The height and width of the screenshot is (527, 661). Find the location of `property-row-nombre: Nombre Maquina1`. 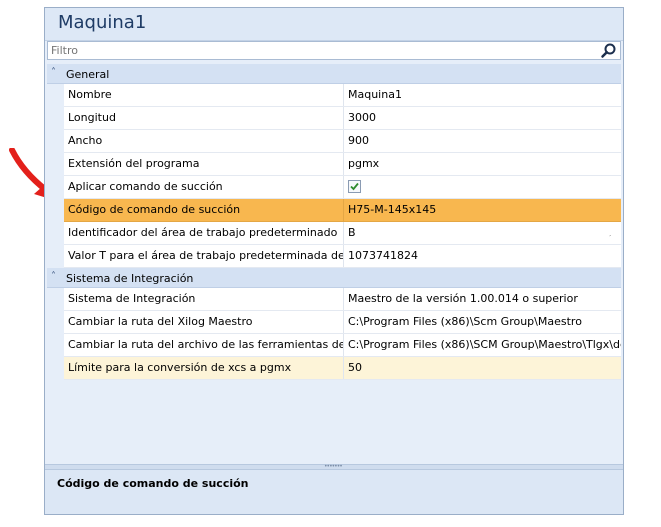

property-row-nombre: Nombre Maquina1 is located at coordinates (342, 95).